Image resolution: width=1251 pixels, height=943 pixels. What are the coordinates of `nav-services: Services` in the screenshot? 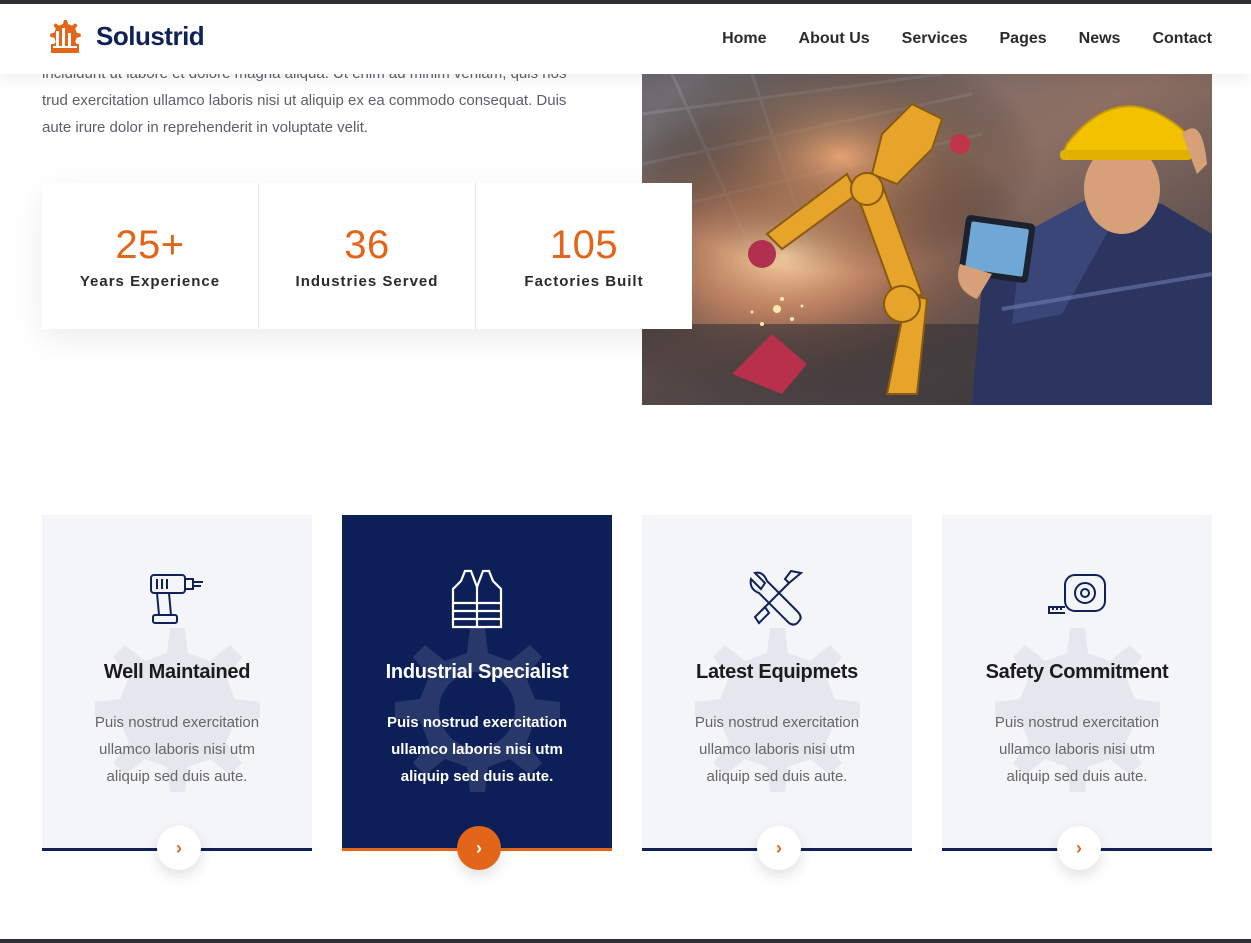 It's located at (935, 39).